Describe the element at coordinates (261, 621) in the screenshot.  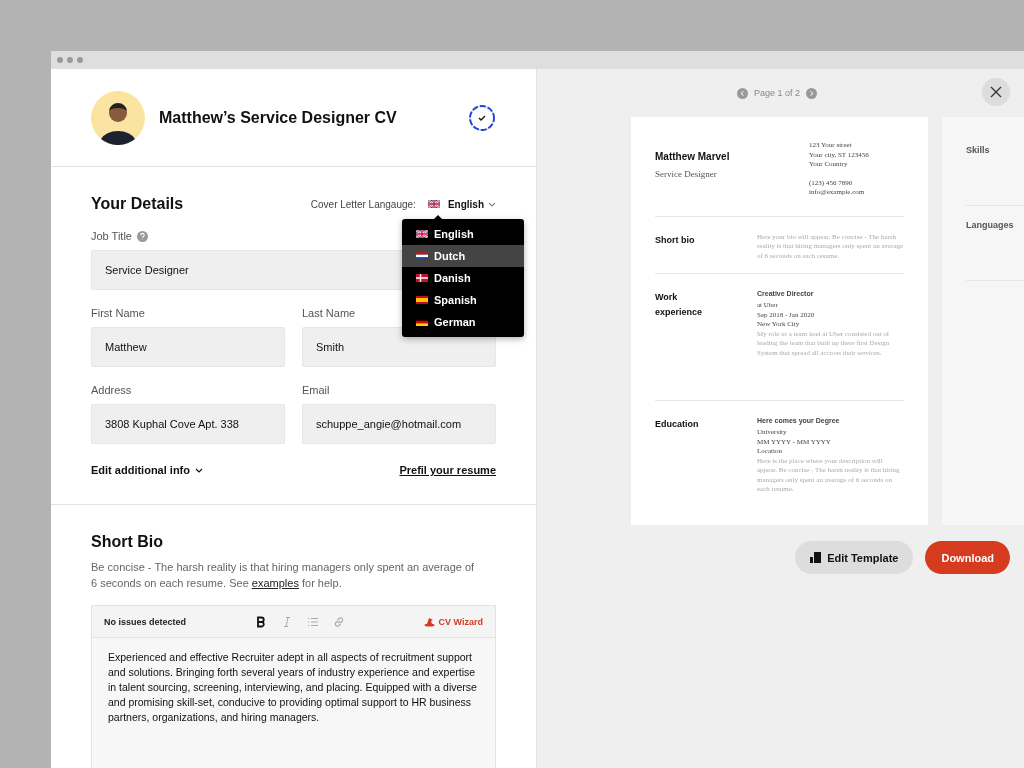
I see `bold-icon` at that location.